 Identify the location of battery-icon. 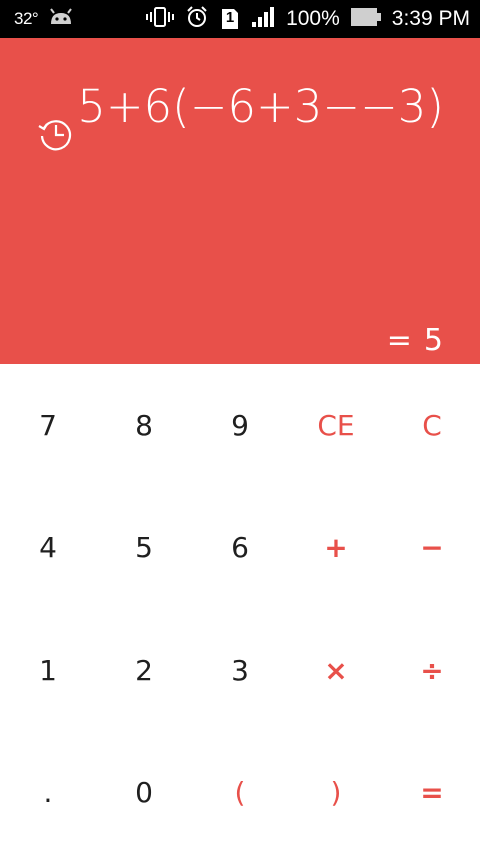
(365, 19).